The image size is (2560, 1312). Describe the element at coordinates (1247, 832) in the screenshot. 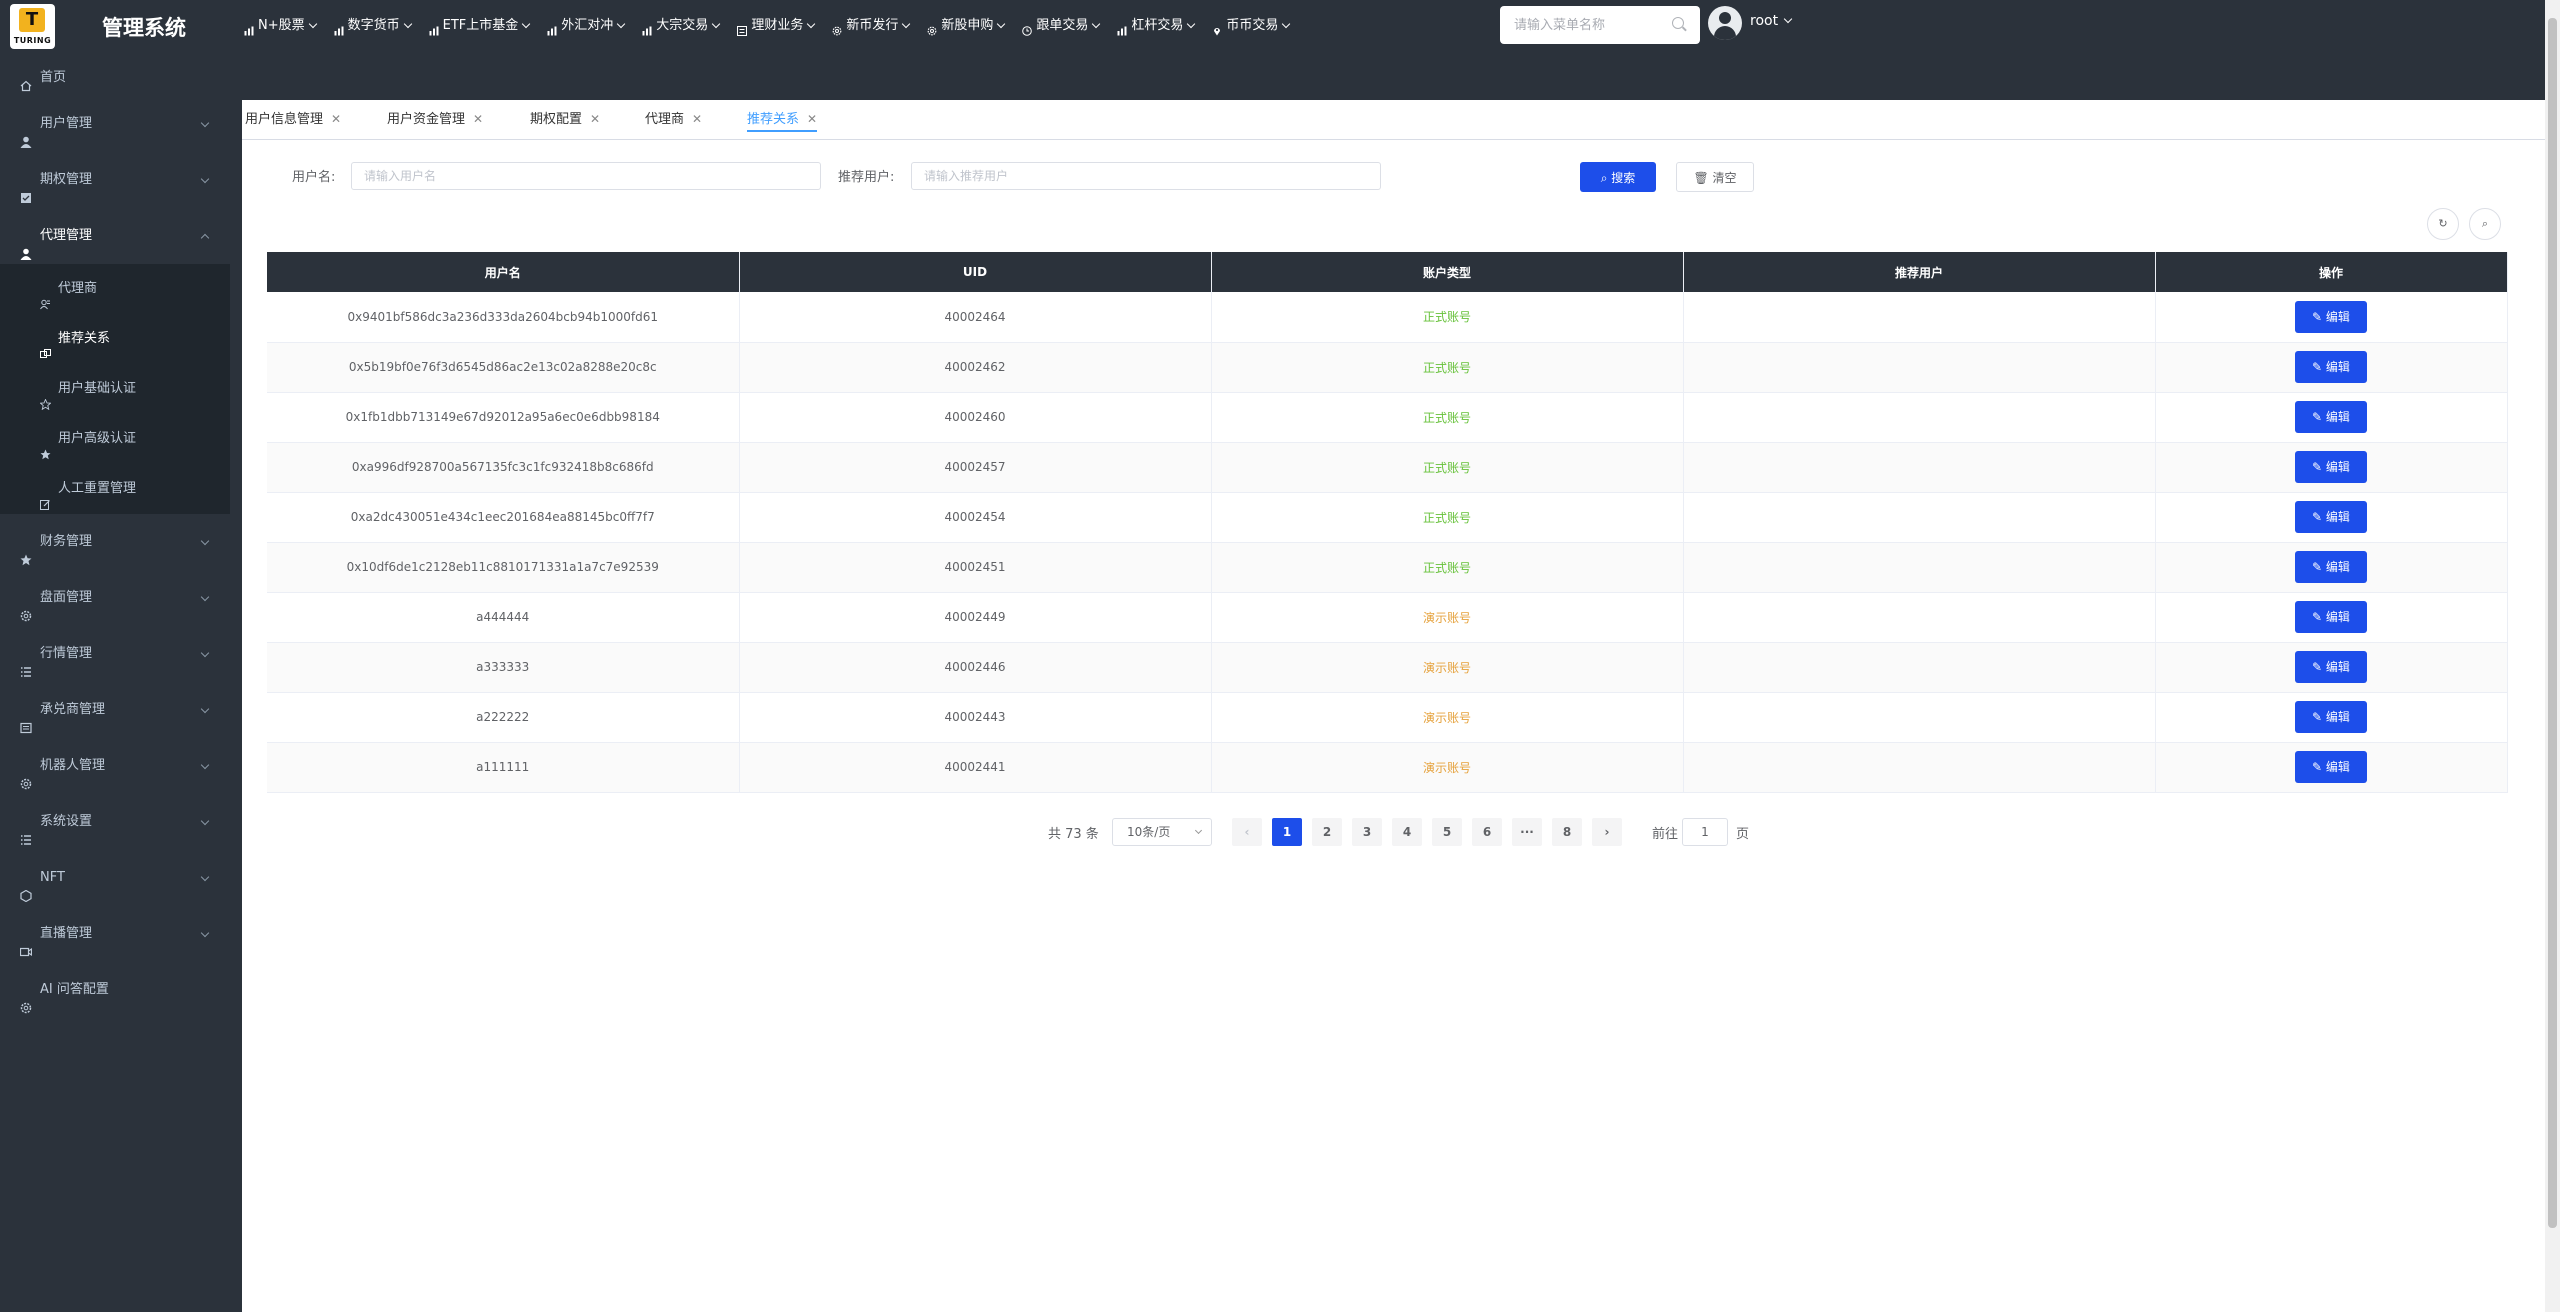

I see `prev-page-button: ‹` at that location.